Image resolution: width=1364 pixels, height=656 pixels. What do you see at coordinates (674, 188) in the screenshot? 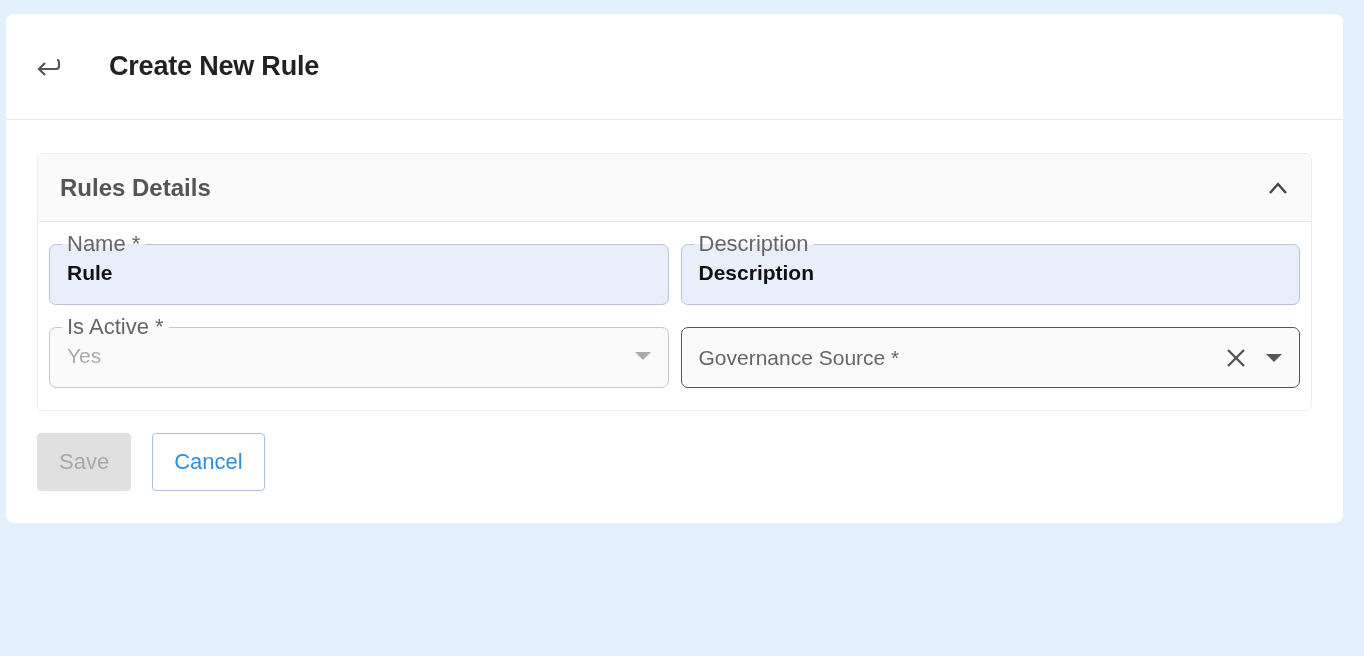
I see `section-header: Rules Details` at bounding box center [674, 188].